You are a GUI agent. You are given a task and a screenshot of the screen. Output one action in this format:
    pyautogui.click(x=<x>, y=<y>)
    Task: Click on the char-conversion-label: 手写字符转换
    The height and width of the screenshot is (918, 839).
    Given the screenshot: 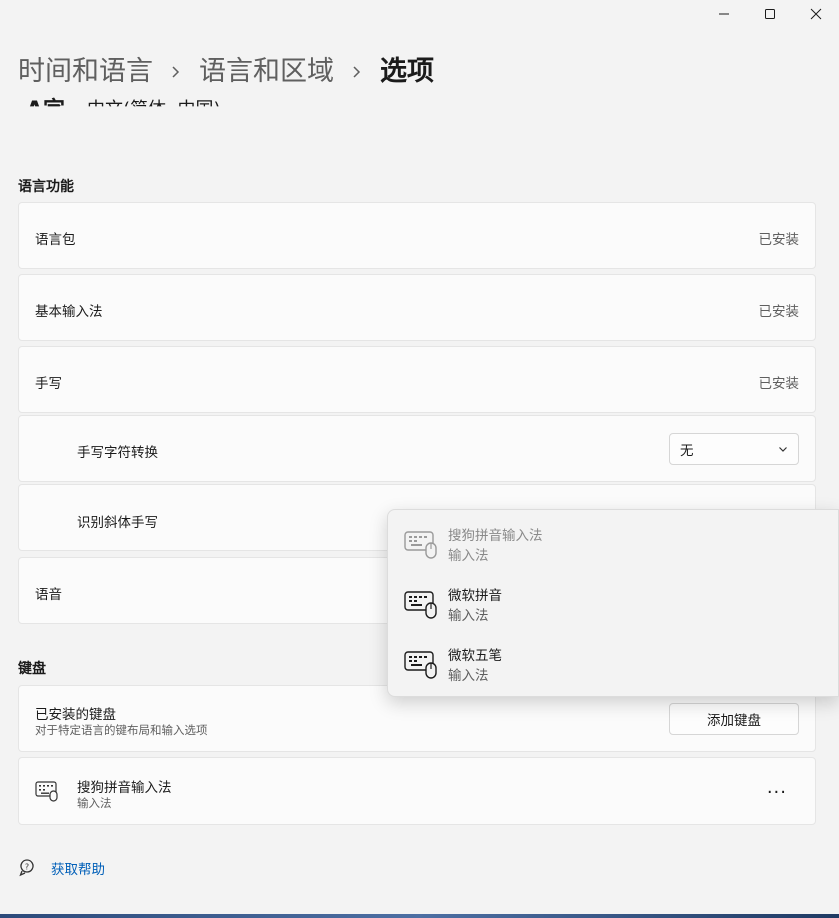 What is the action you would take?
    pyautogui.click(x=117, y=453)
    